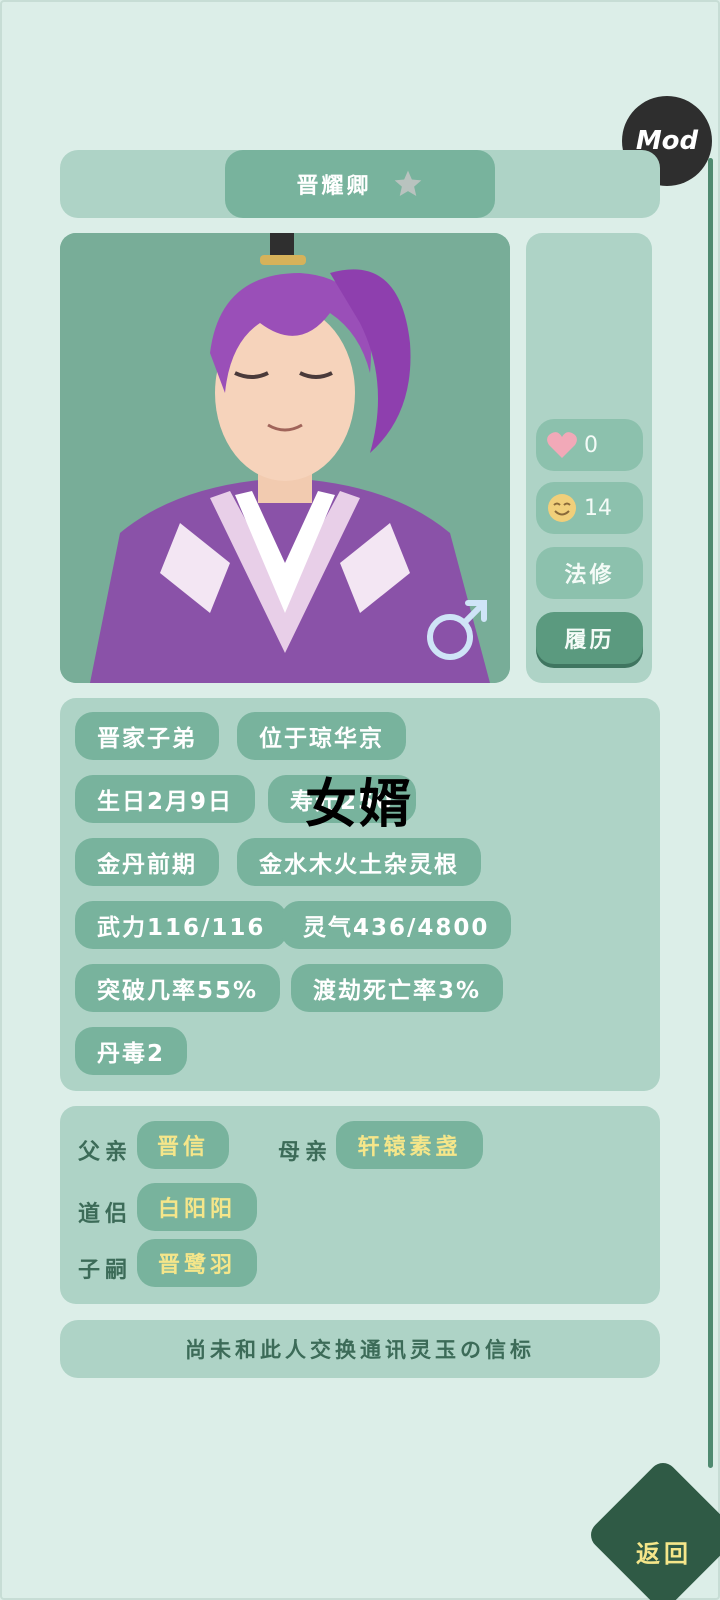 The height and width of the screenshot is (1600, 720). What do you see at coordinates (359, 862) in the screenshot?
I see `tag-spirit-root: 金水木火土杂灵根` at bounding box center [359, 862].